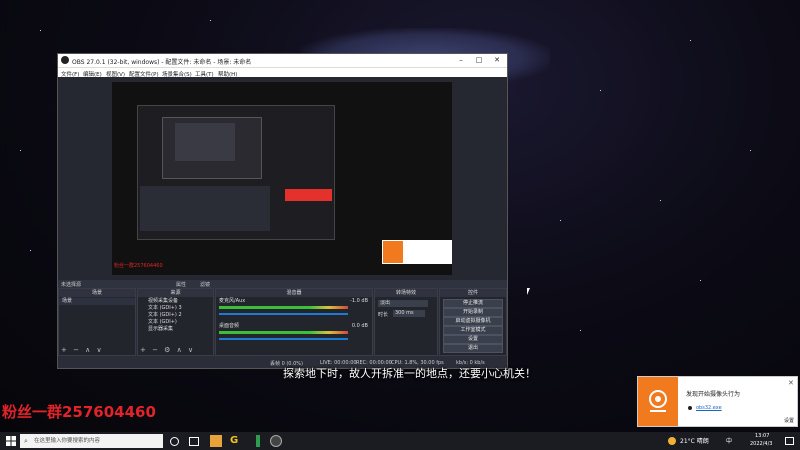 This screenshot has height=450, width=800. Describe the element at coordinates (461, 60) in the screenshot. I see `minimize-button: –` at that location.